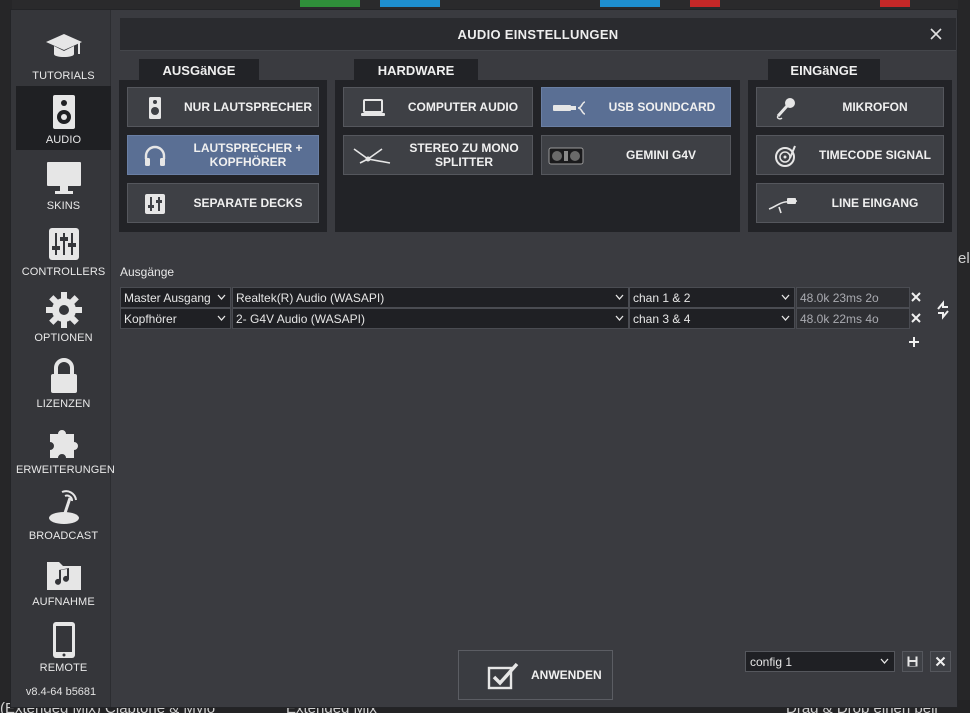 The width and height of the screenshot is (970, 713). What do you see at coordinates (373, 107) in the screenshot?
I see `laptop-icon` at bounding box center [373, 107].